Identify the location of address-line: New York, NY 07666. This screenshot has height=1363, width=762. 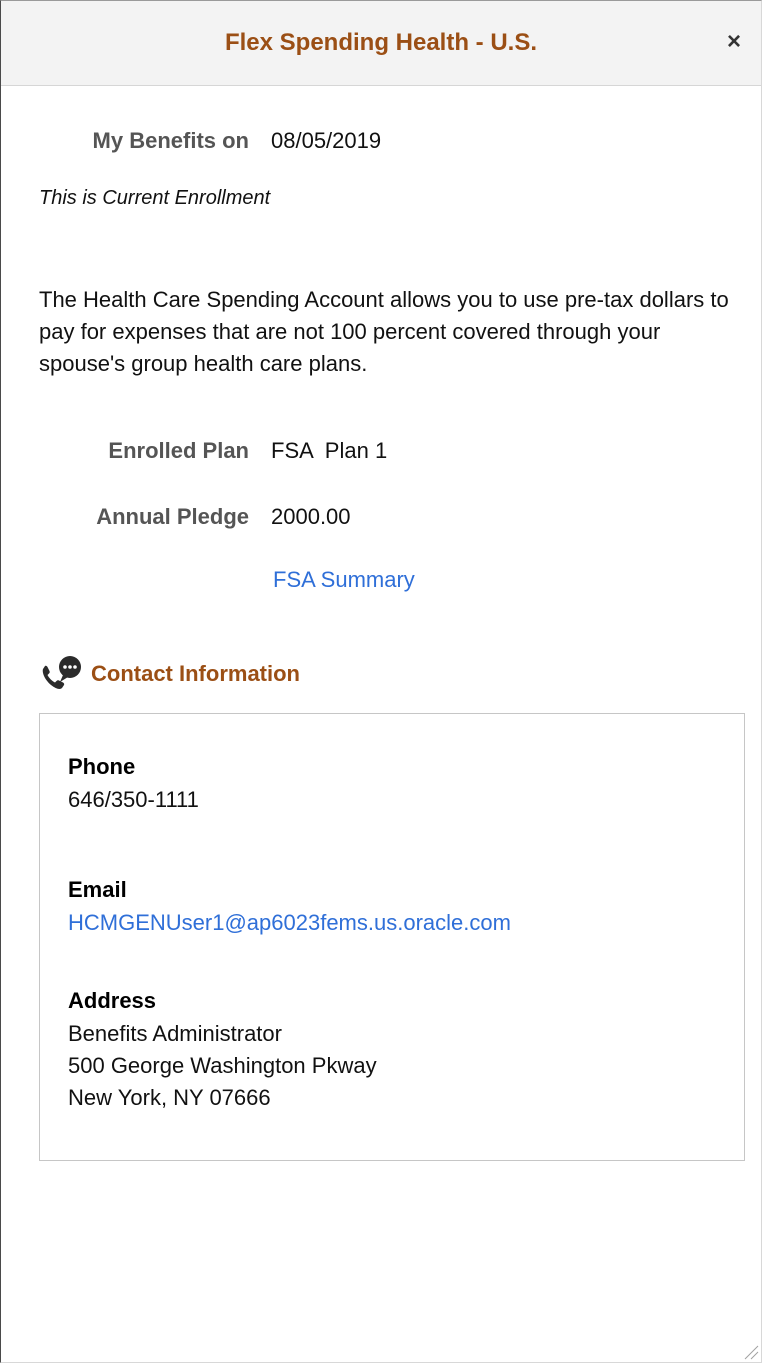
(169, 1097).